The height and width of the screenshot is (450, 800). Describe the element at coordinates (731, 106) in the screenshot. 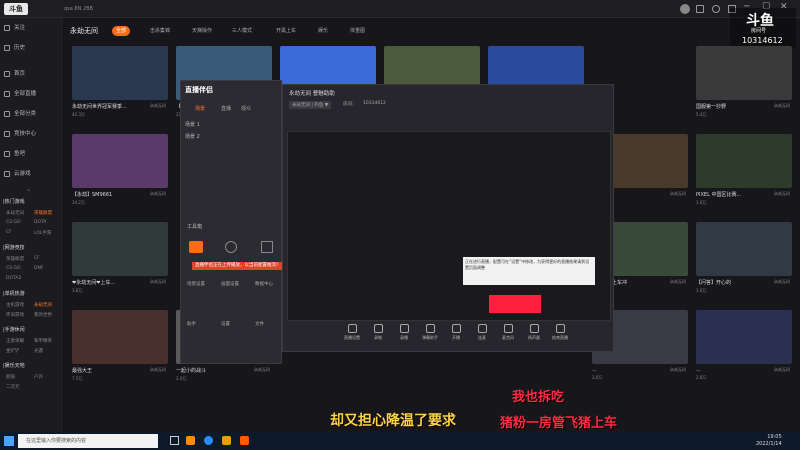

I see `stream-title: 国服第一抄野` at that location.